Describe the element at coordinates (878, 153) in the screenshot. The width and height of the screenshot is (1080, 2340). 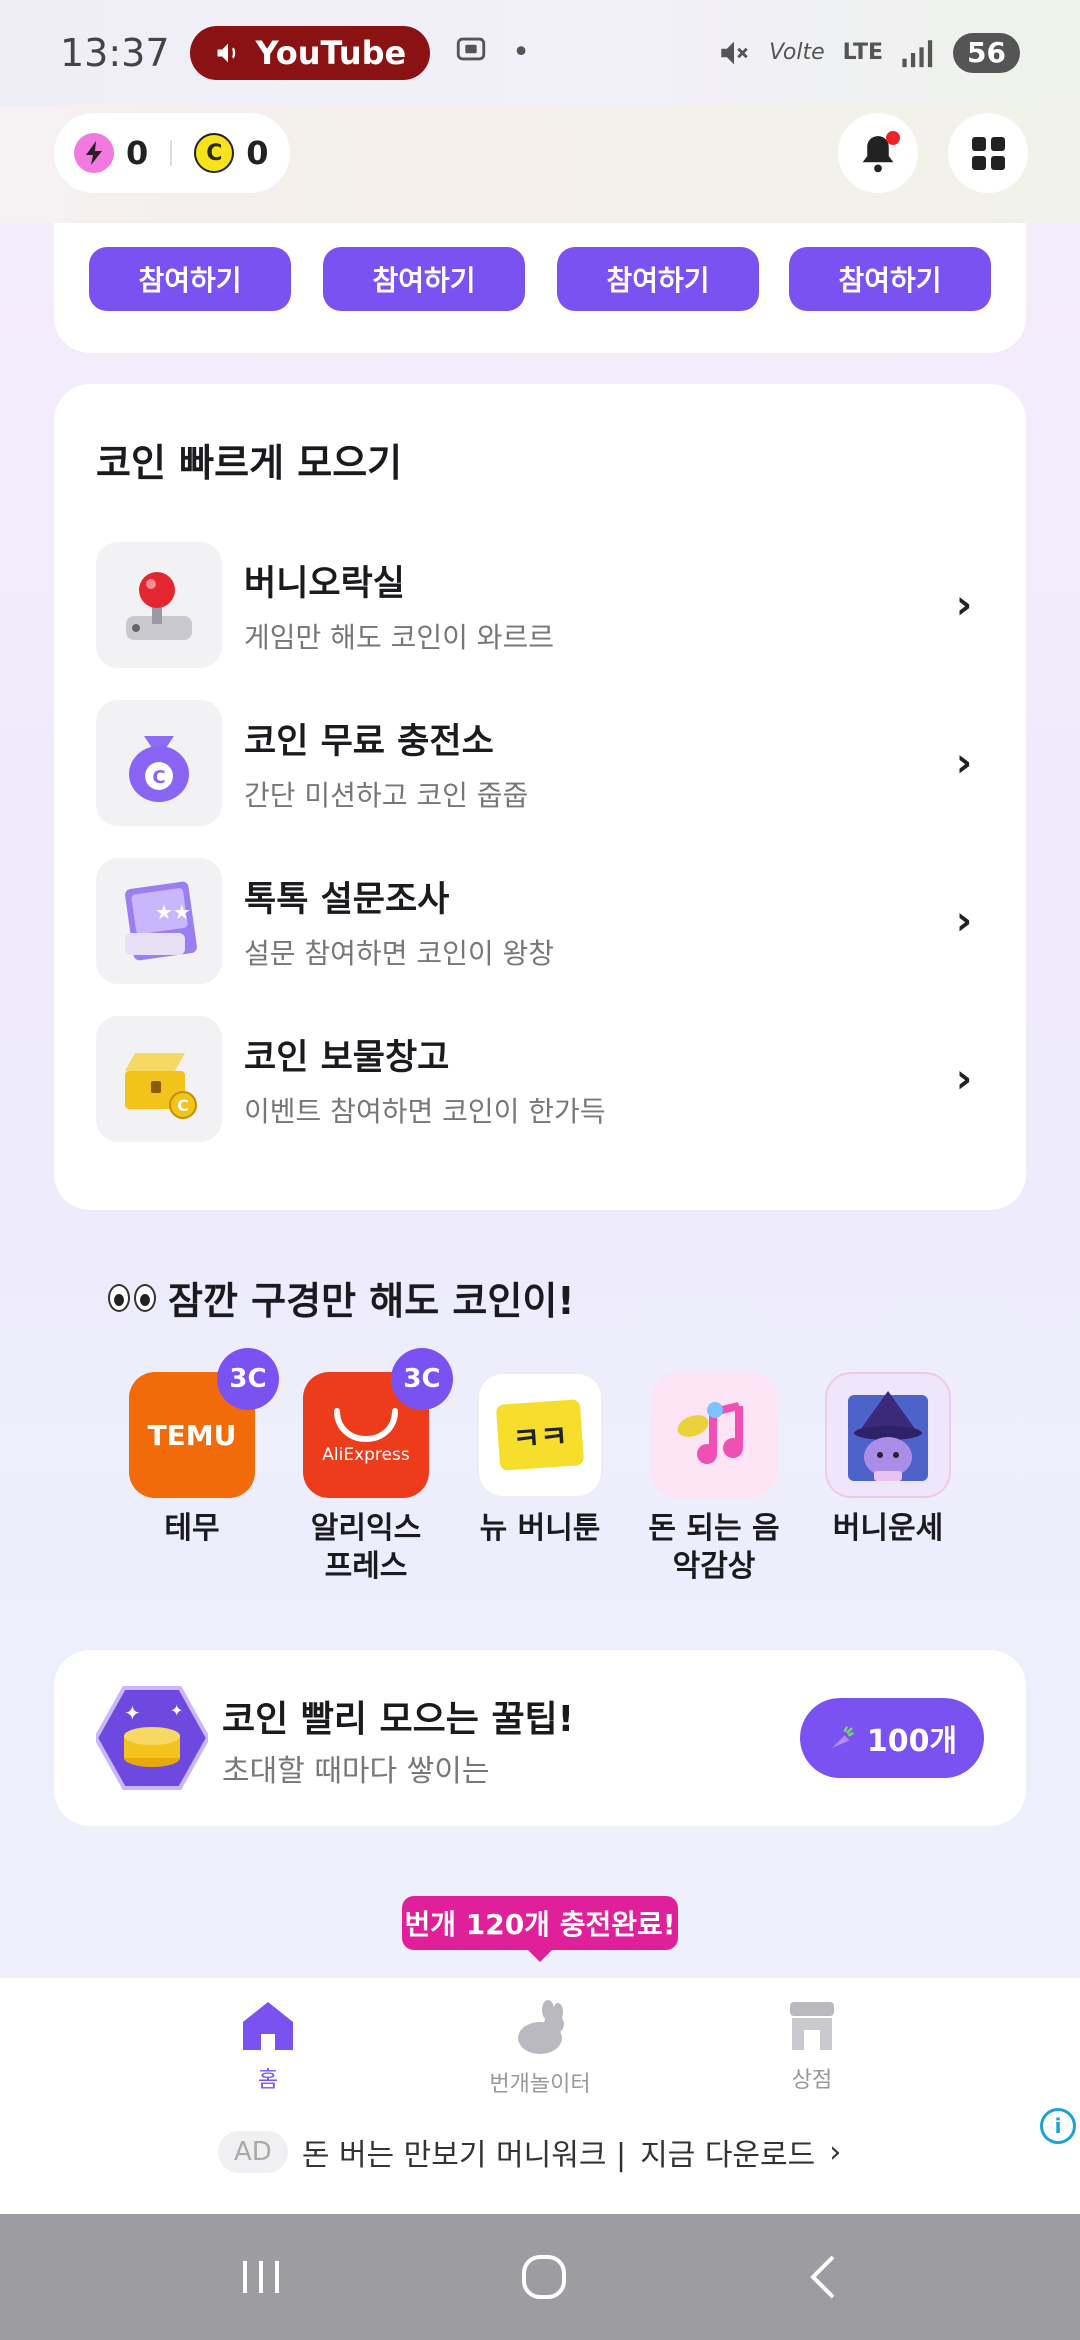
I see `notification-button` at that location.